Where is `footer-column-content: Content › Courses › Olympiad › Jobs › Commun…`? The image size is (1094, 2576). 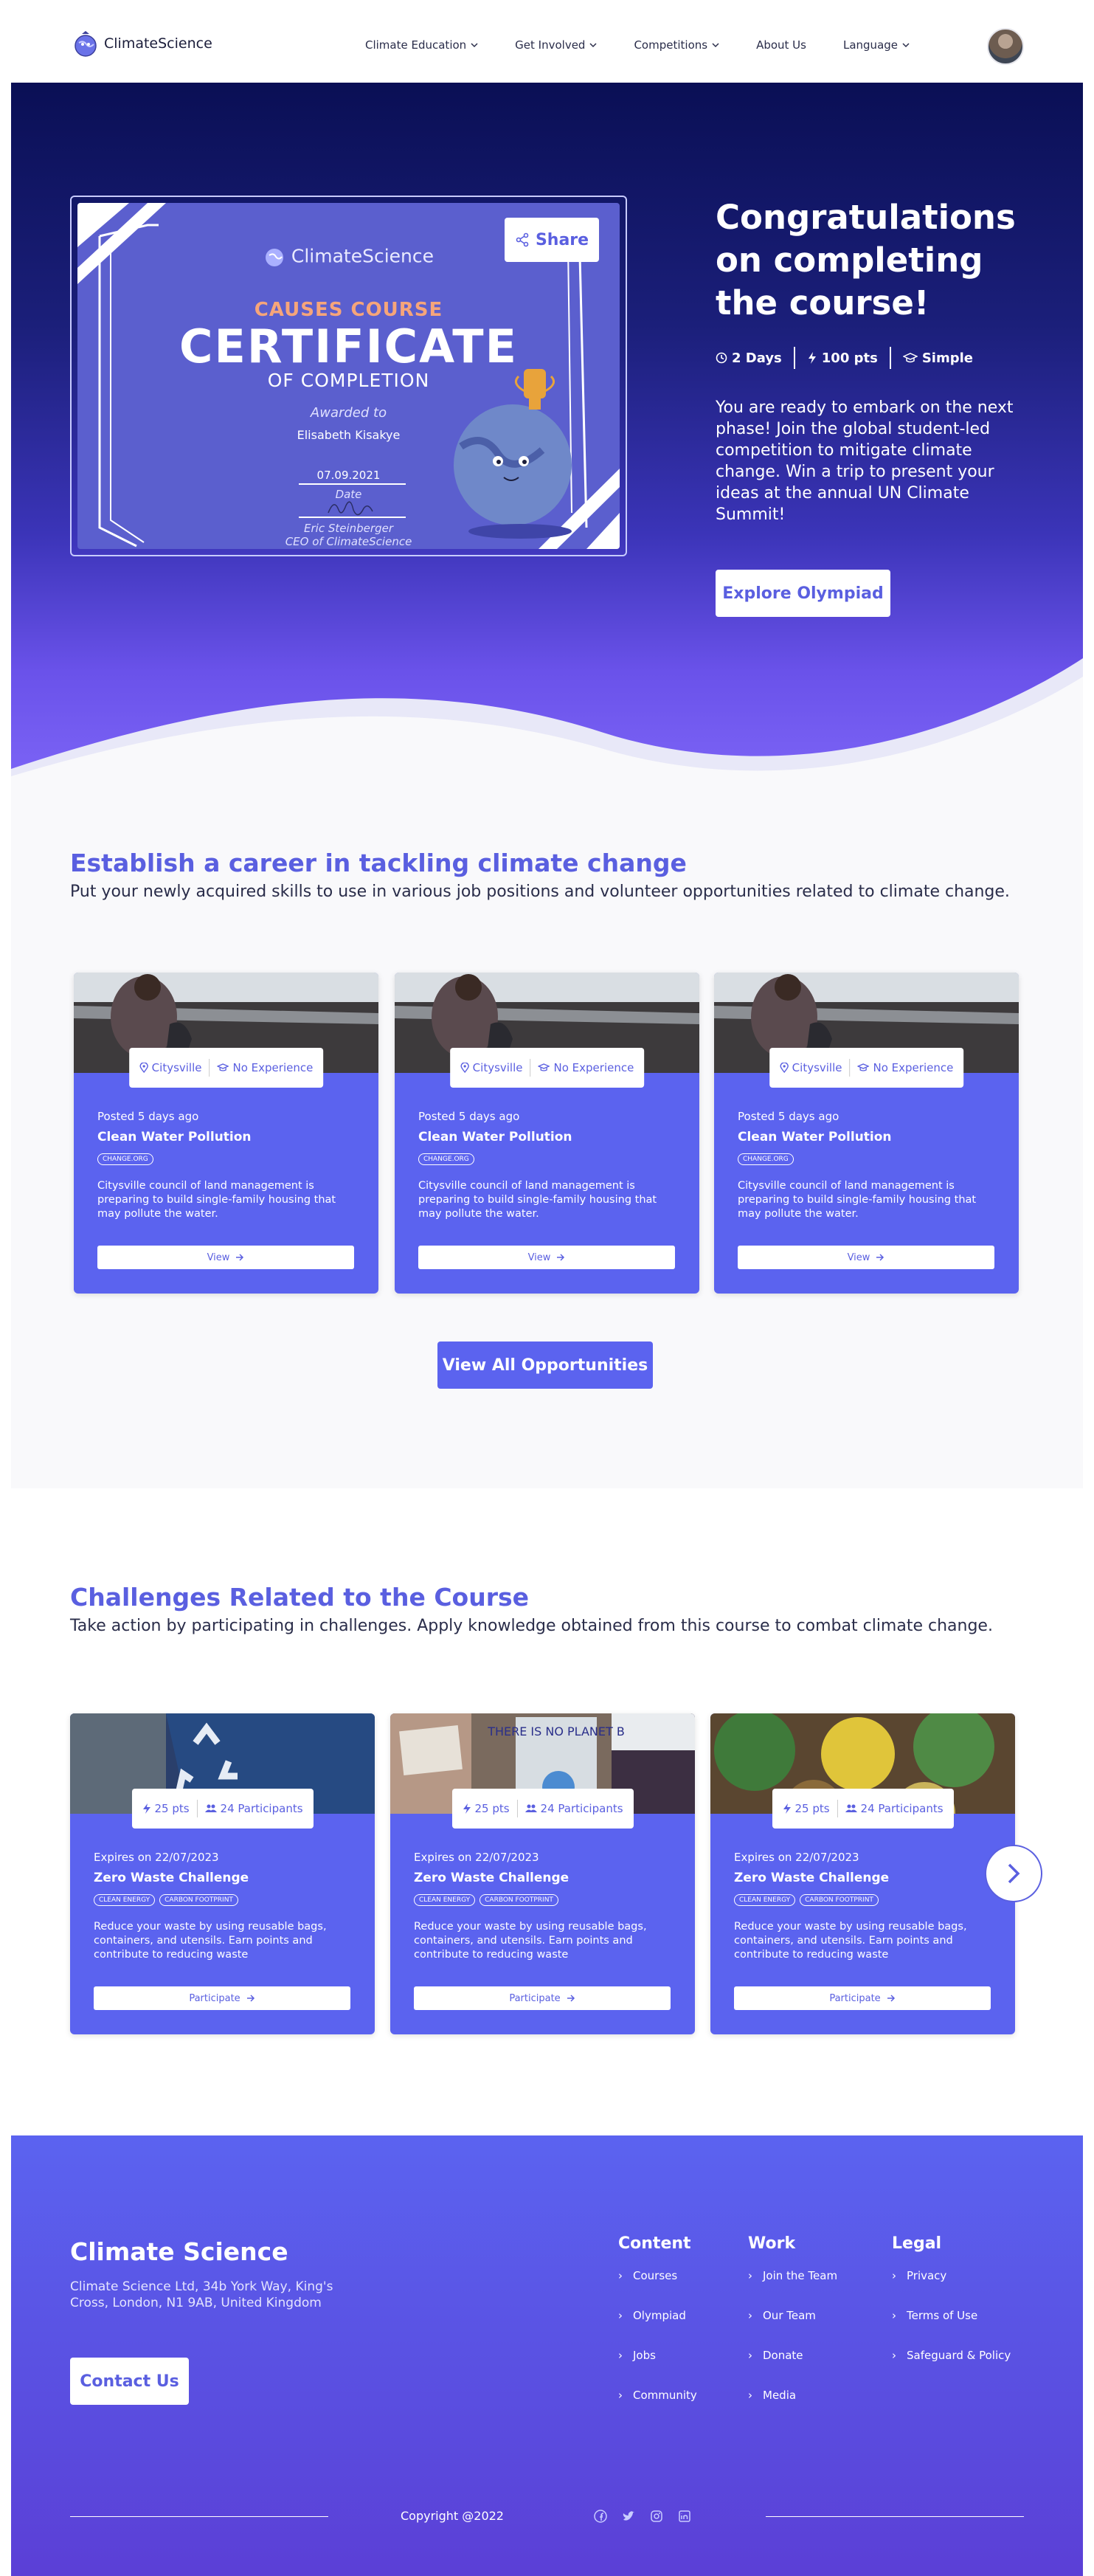
footer-column-content: Content › Courses › Olympiad › Jobs › Commun… is located at coordinates (657, 2331).